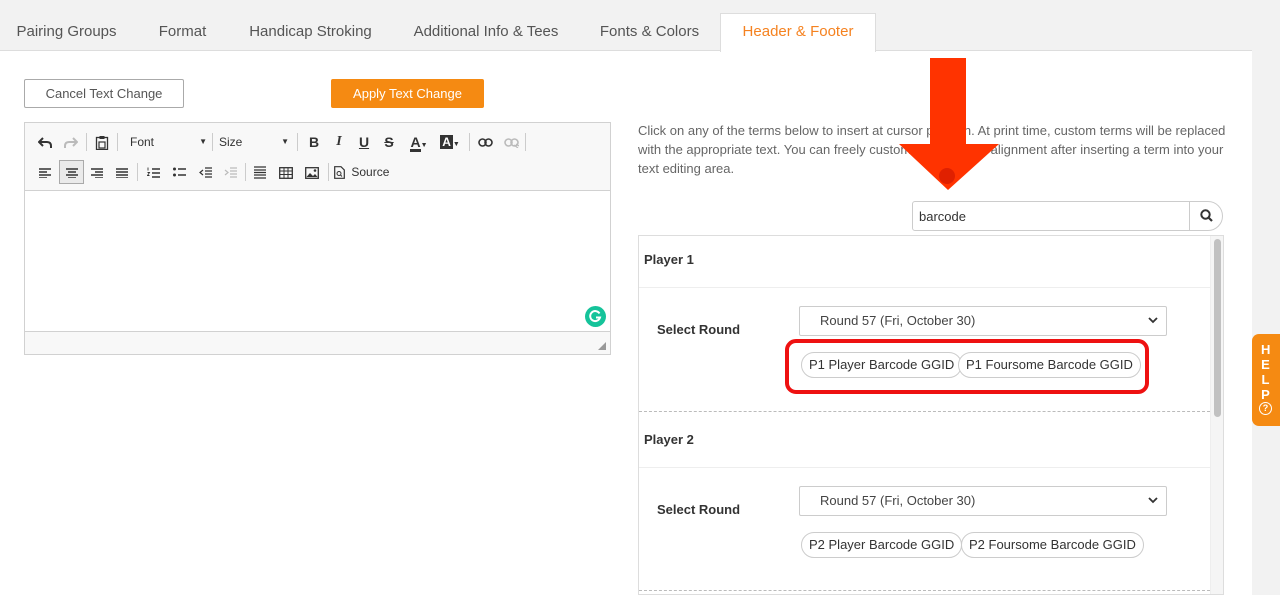  I want to click on player-1-select-round-label: Select Round, so click(699, 329).